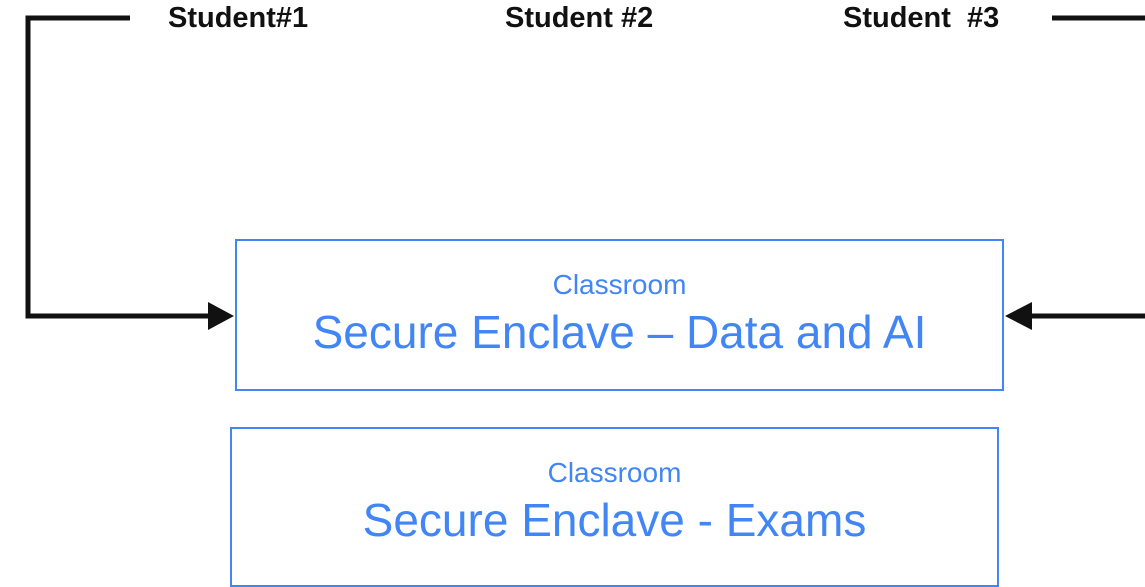 This screenshot has width=1145, height=587. What do you see at coordinates (1018, 316) in the screenshot?
I see `arrowhead-right-icon` at bounding box center [1018, 316].